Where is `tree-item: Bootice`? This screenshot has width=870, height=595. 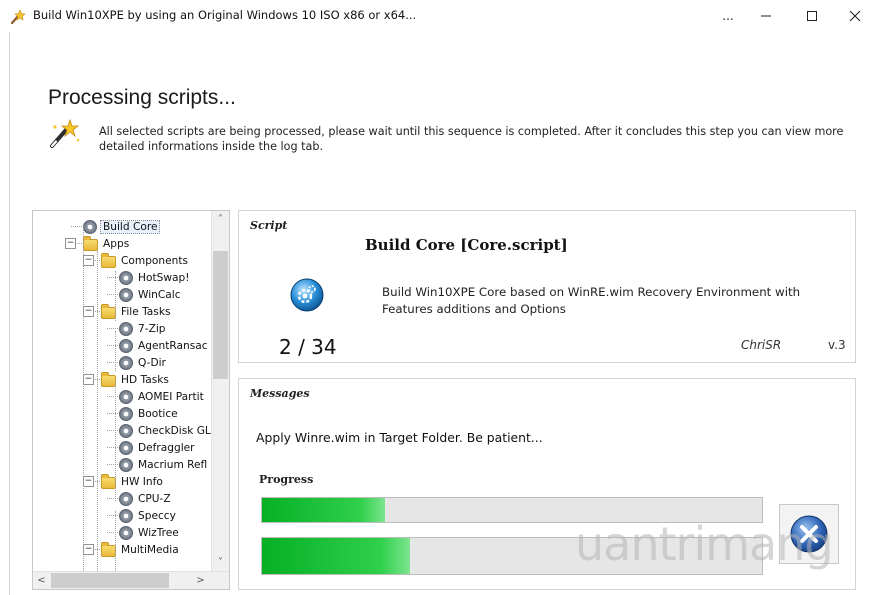
tree-item: Bootice is located at coordinates (149, 413).